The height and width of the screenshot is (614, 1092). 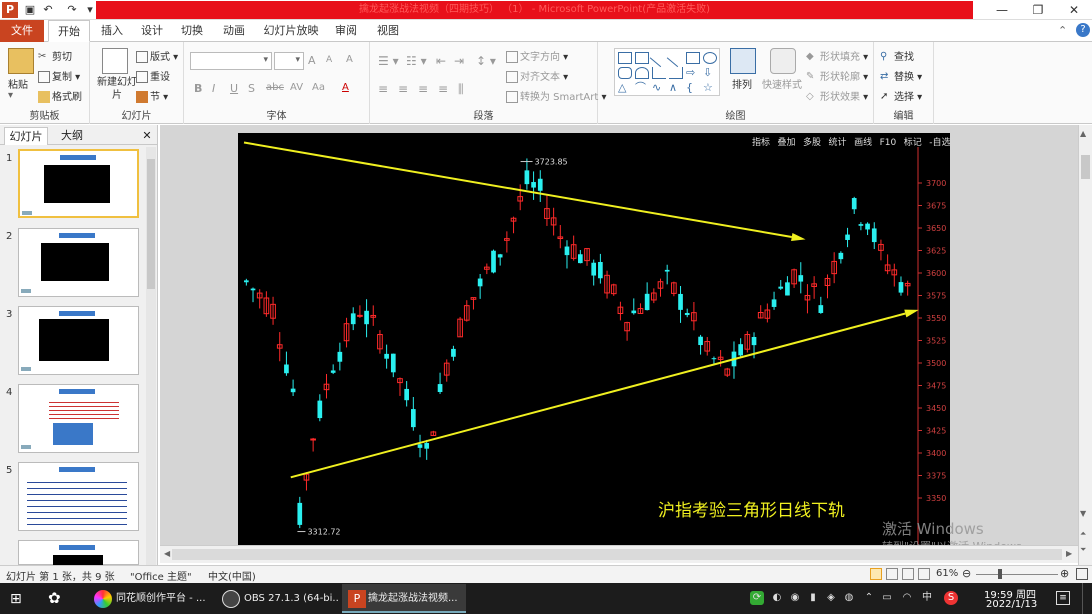 I want to click on bullets-icon: ☰ ▾, so click(x=388, y=61).